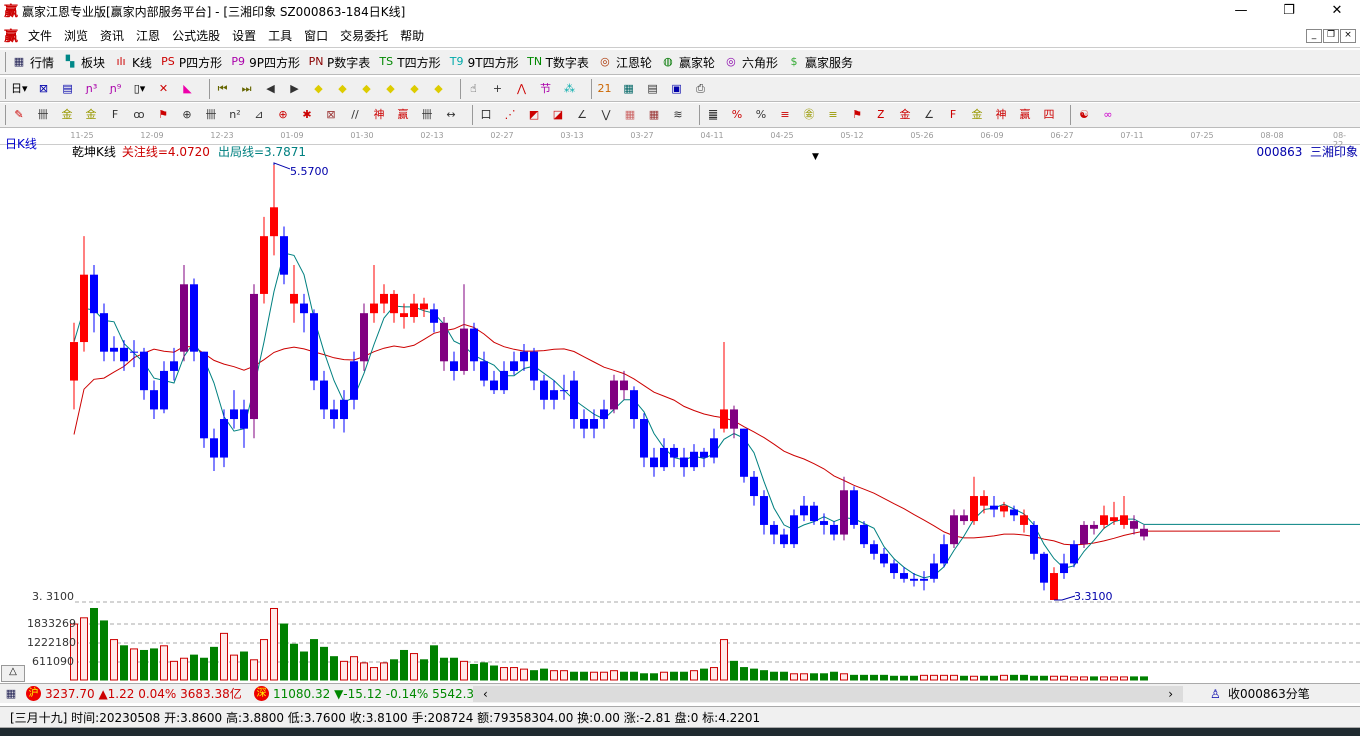 This screenshot has height=736, width=1360. I want to click on app-menu-icon: 赢, so click(11, 36).